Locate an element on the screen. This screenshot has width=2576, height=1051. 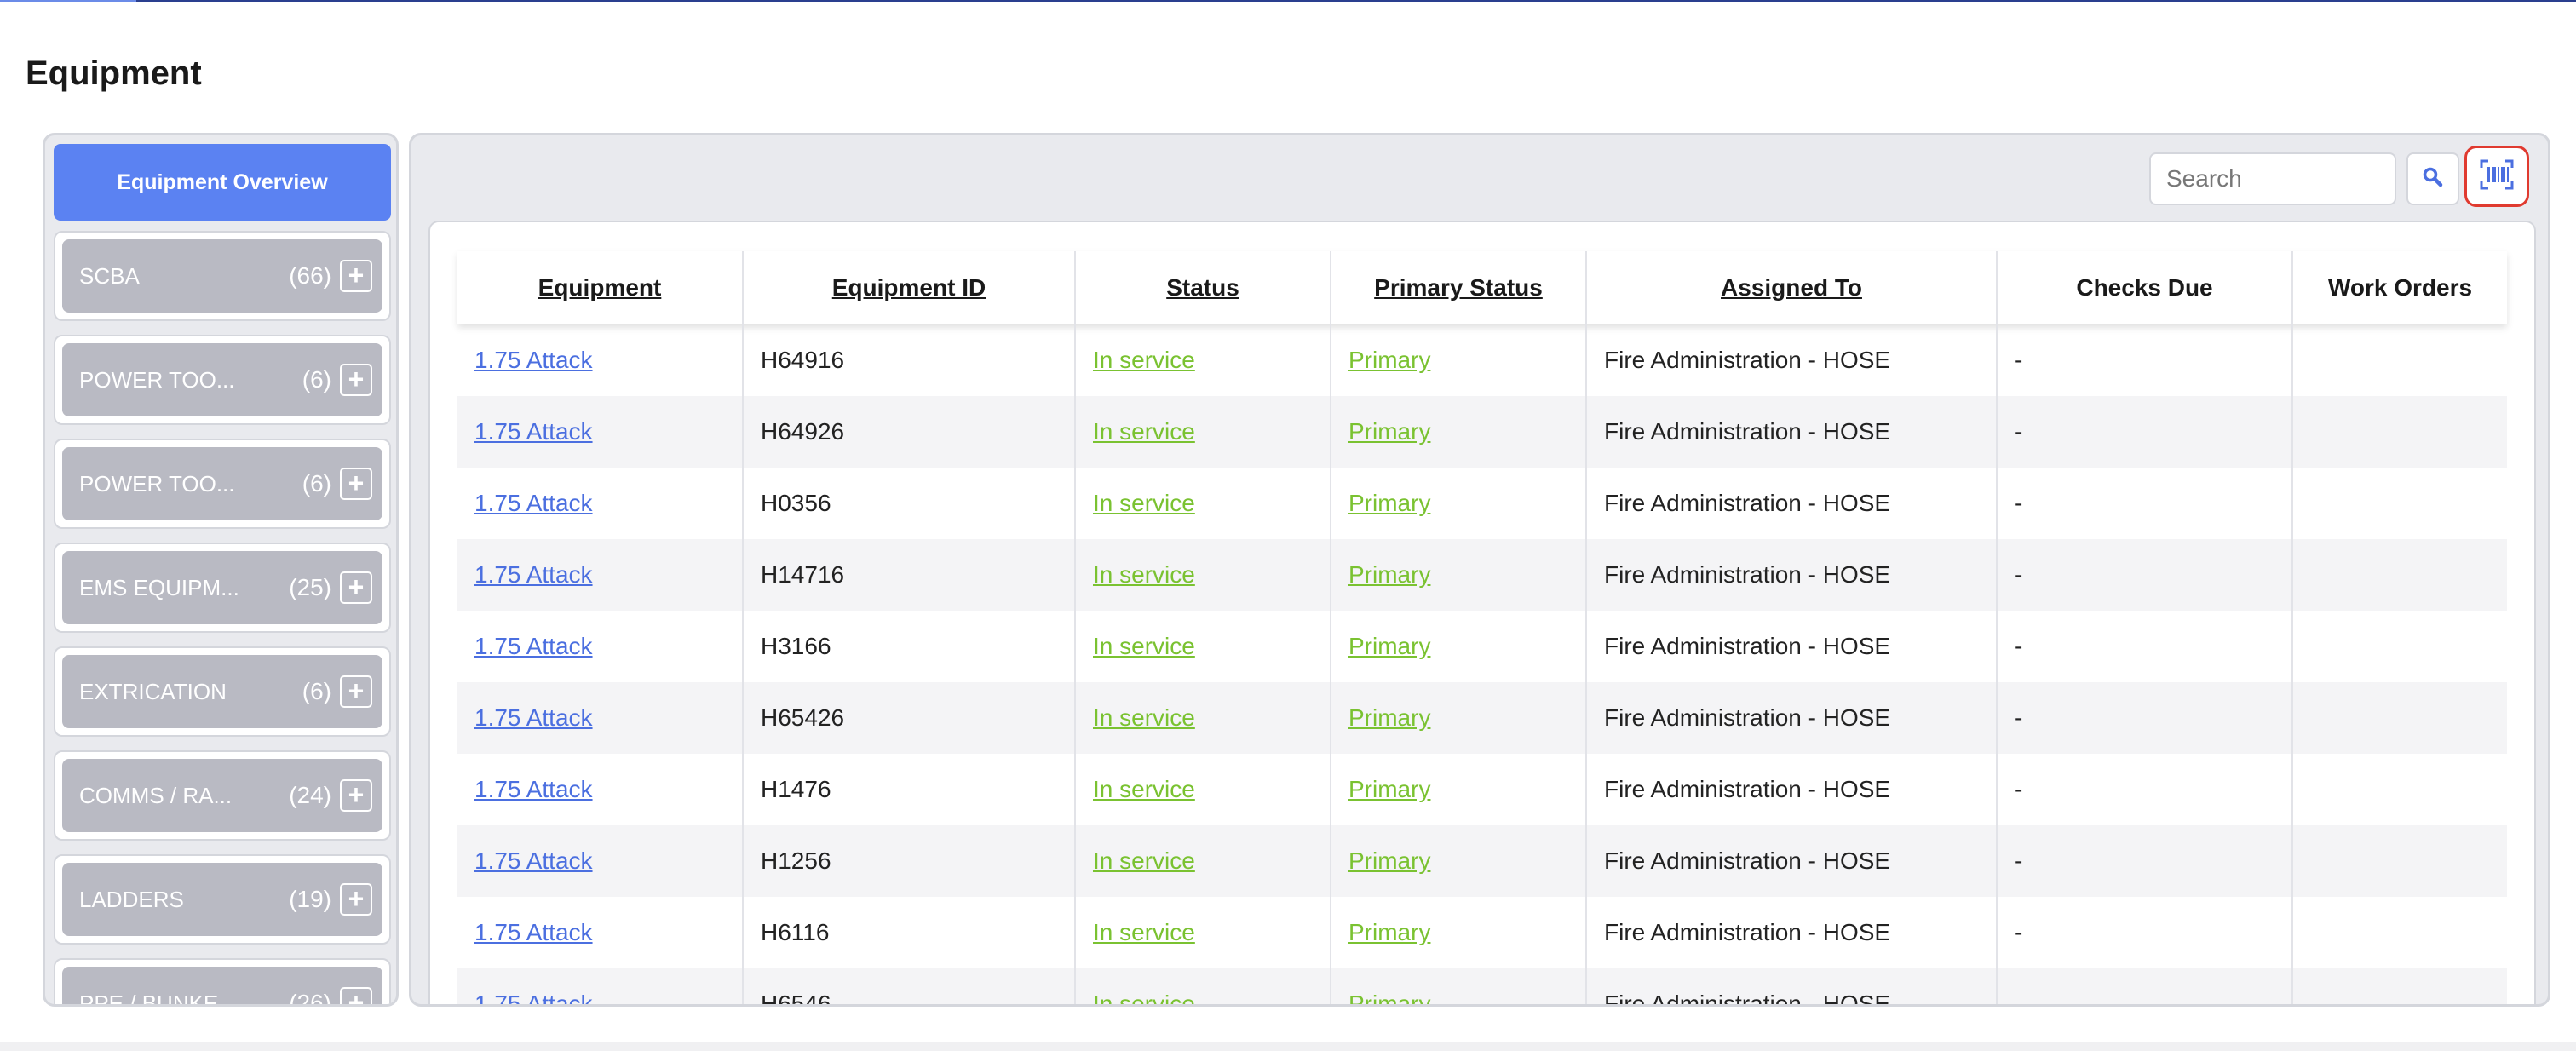
table-cell: H64926 is located at coordinates (909, 432).